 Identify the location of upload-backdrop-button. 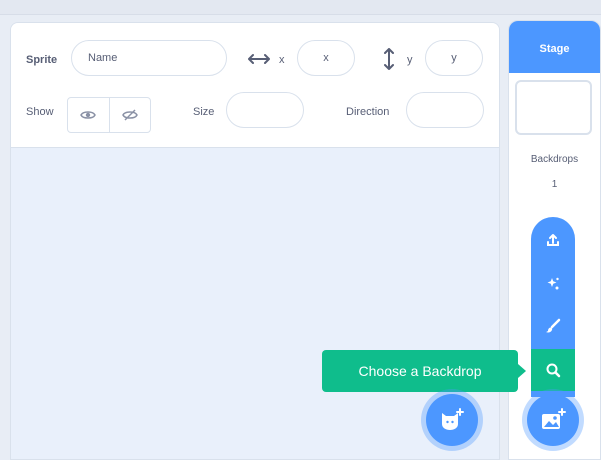
(553, 240).